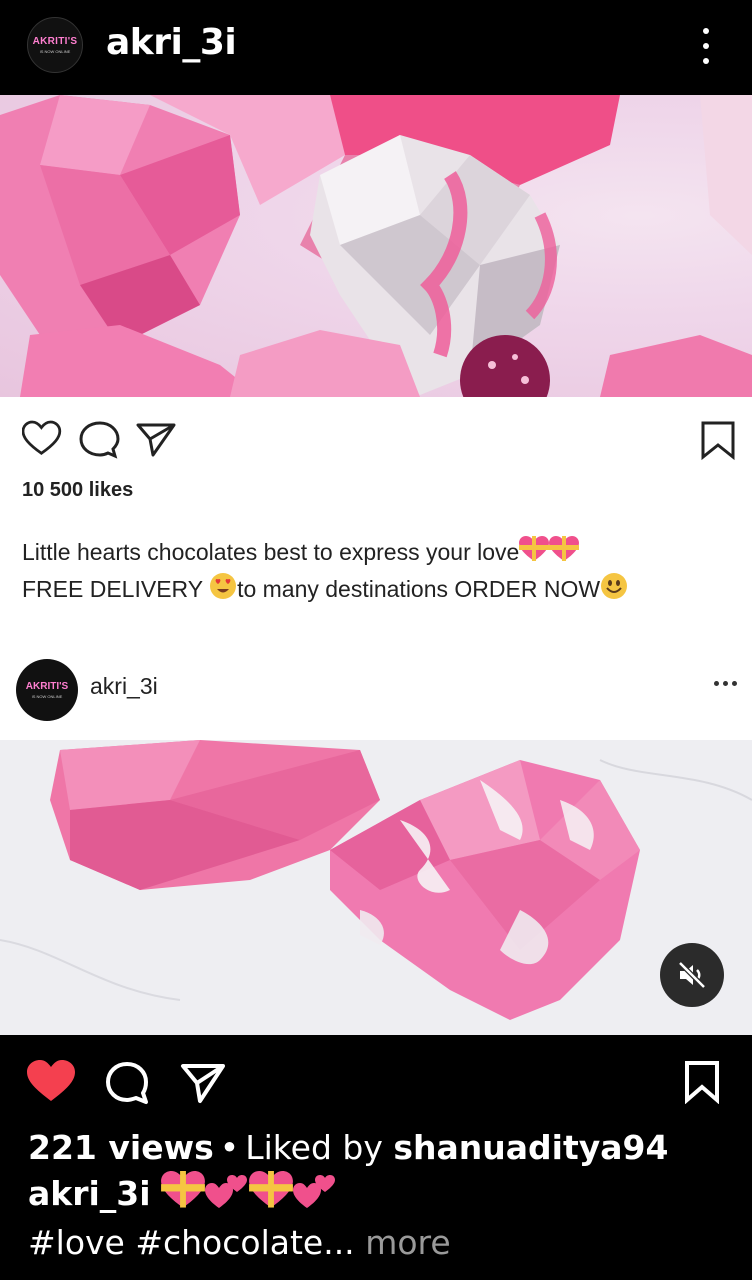 The height and width of the screenshot is (1280, 752). I want to click on embedded-author-row: AKRITI'S IS NOW ONLINE akri_3i, so click(384, 690).